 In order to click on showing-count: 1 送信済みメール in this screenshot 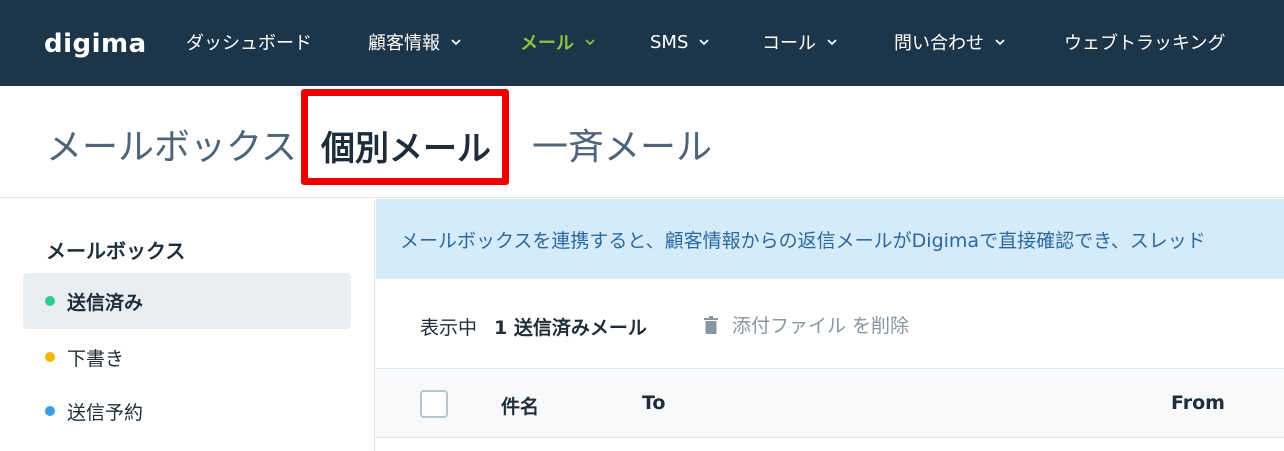, I will do `click(570, 328)`.